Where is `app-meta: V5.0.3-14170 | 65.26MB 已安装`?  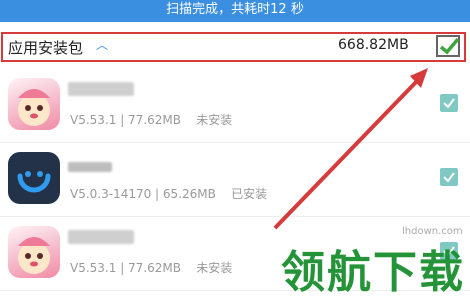 app-meta: V5.0.3-14170 | 65.26MB 已安装 is located at coordinates (168, 193).